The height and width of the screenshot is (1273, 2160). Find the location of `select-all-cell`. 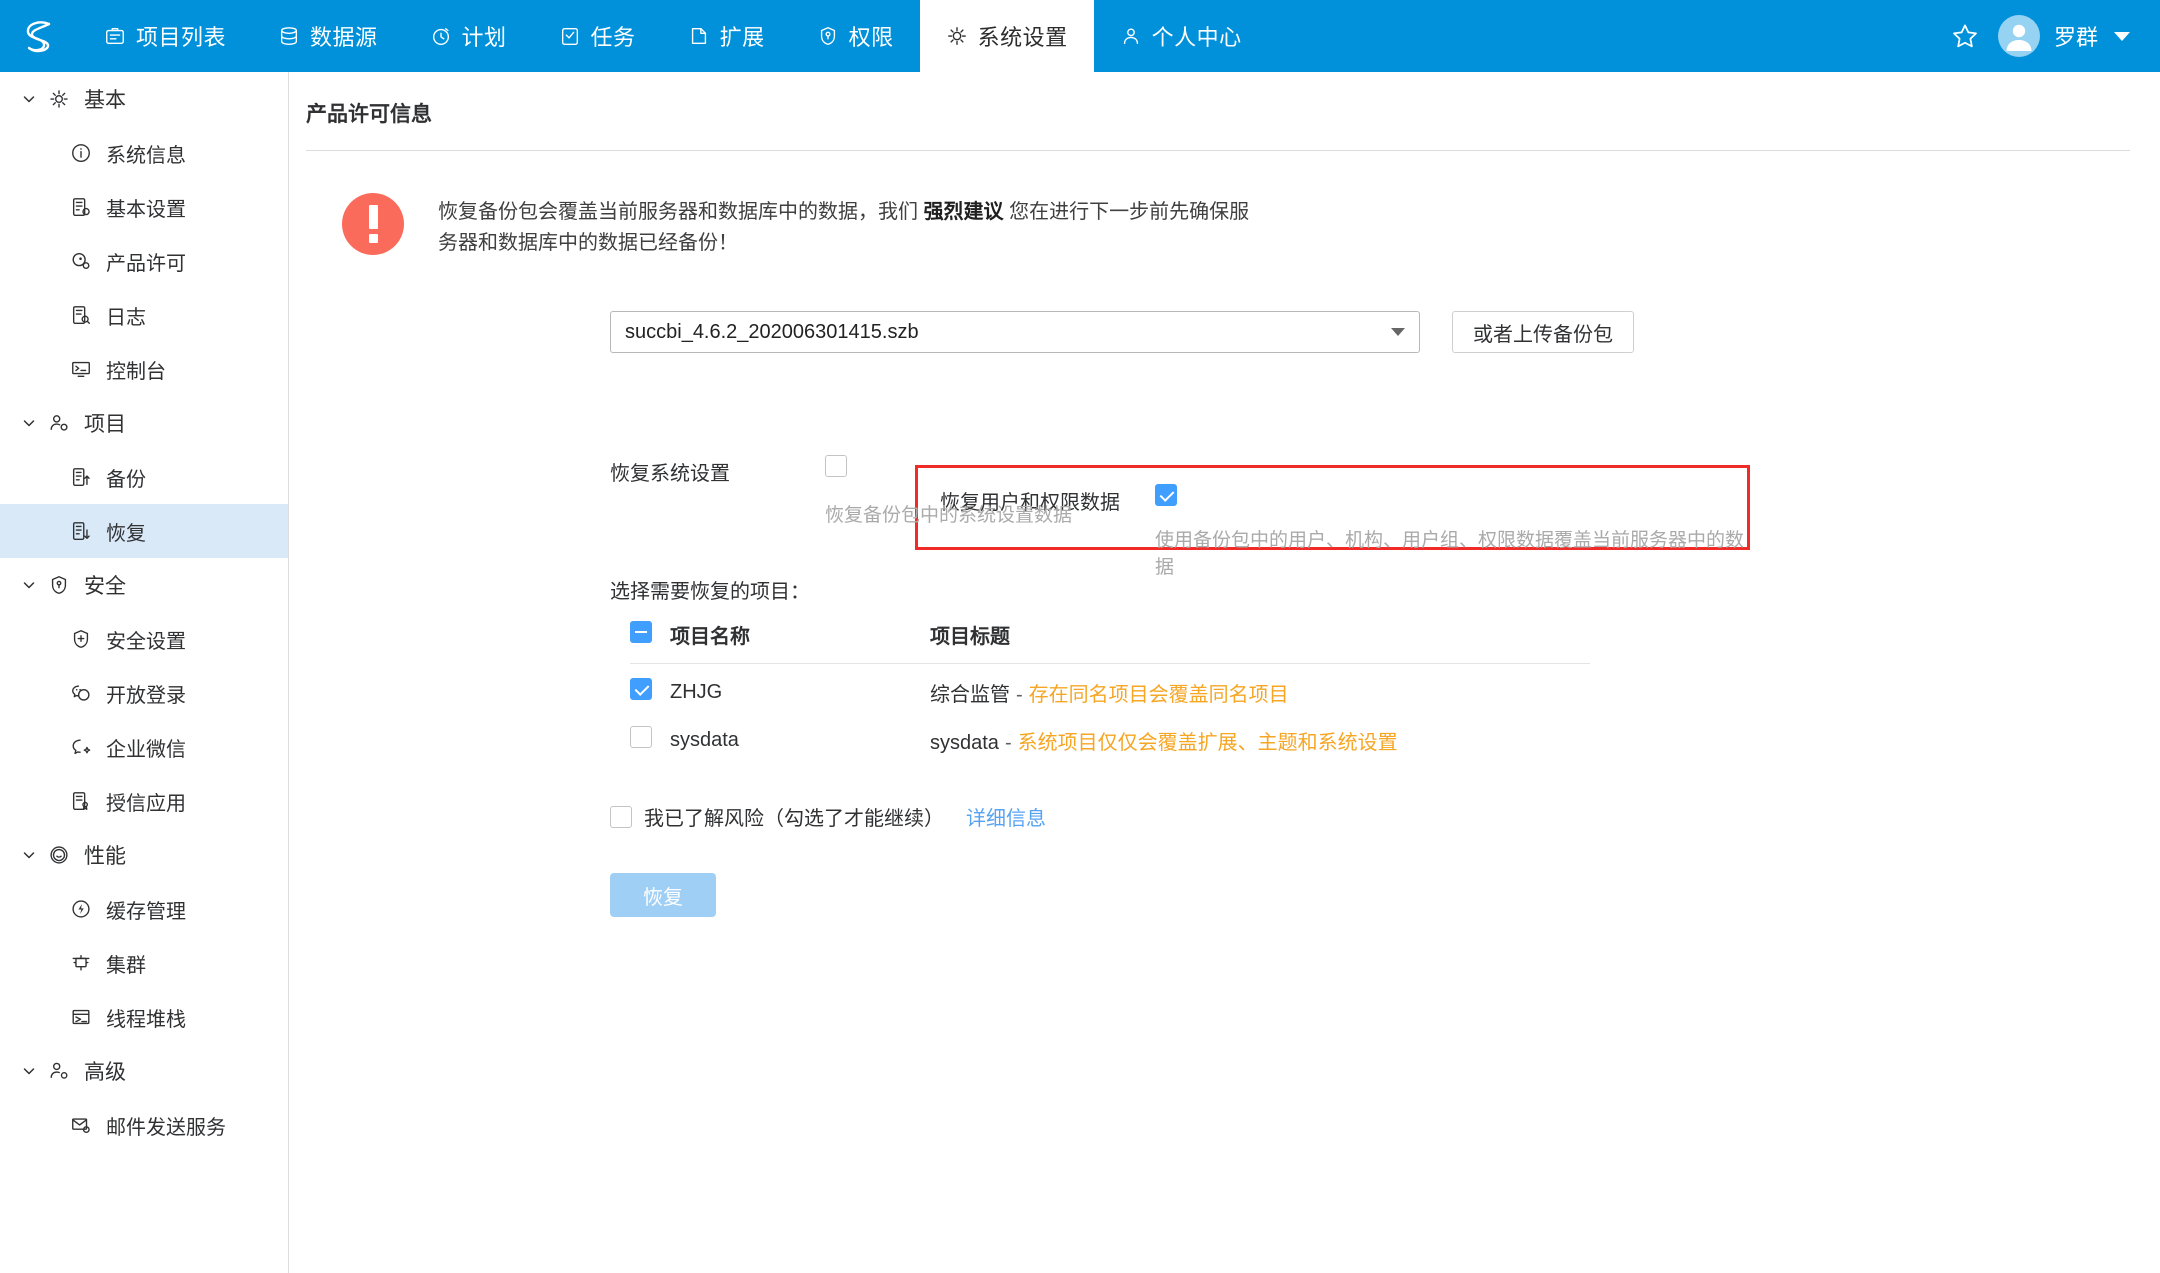

select-all-cell is located at coordinates (650, 634).